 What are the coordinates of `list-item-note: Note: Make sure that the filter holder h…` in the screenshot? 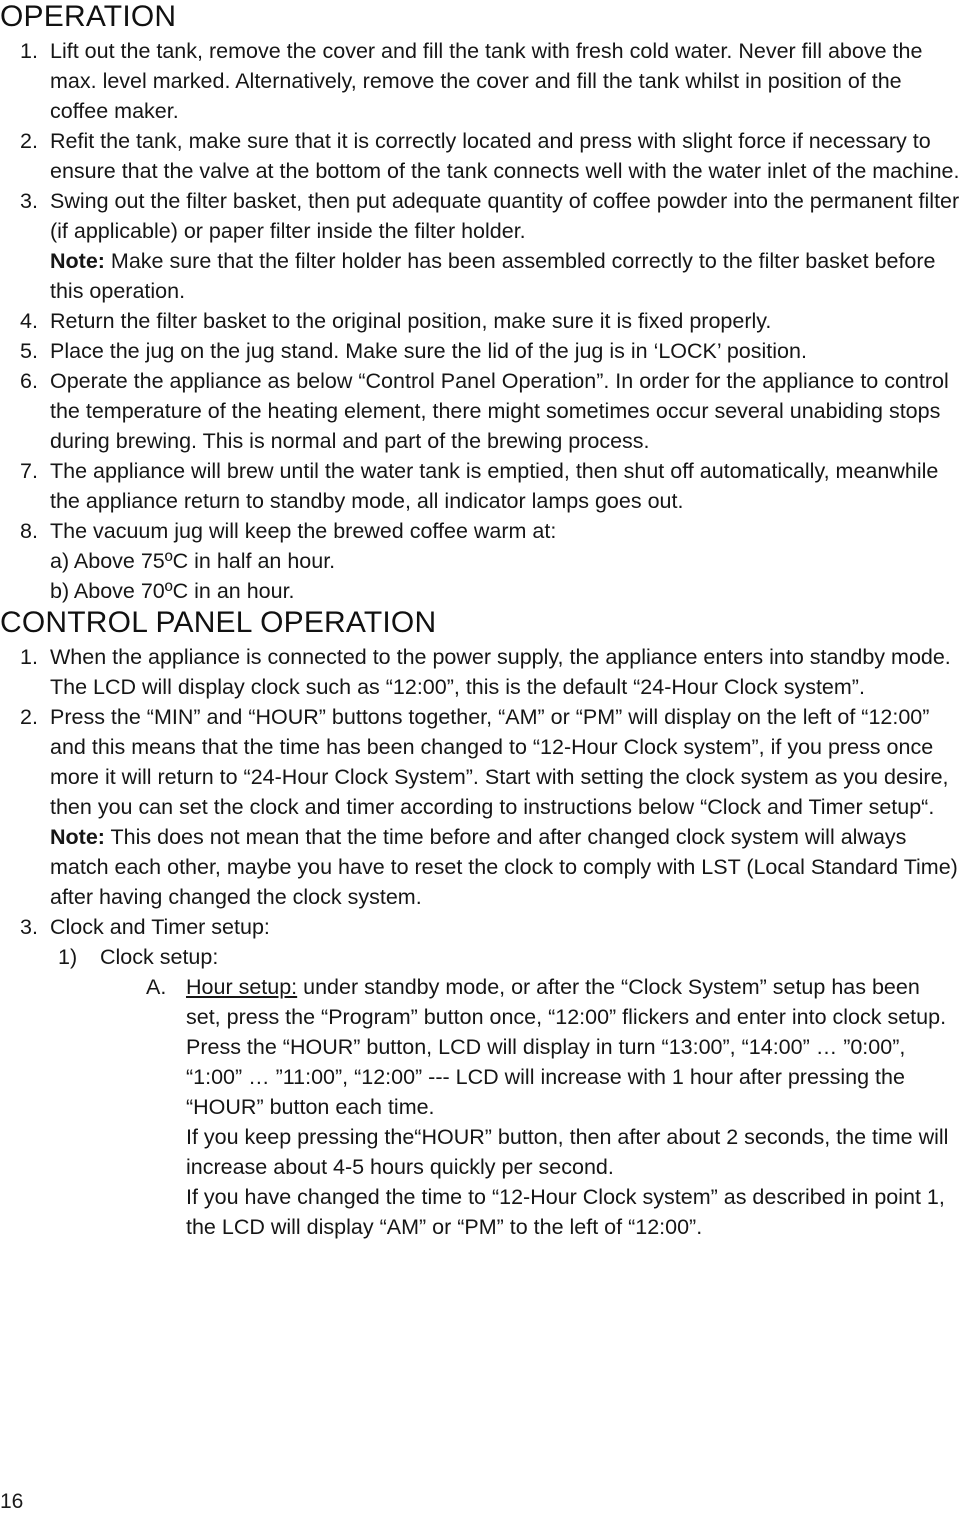 It's located at (505, 276).